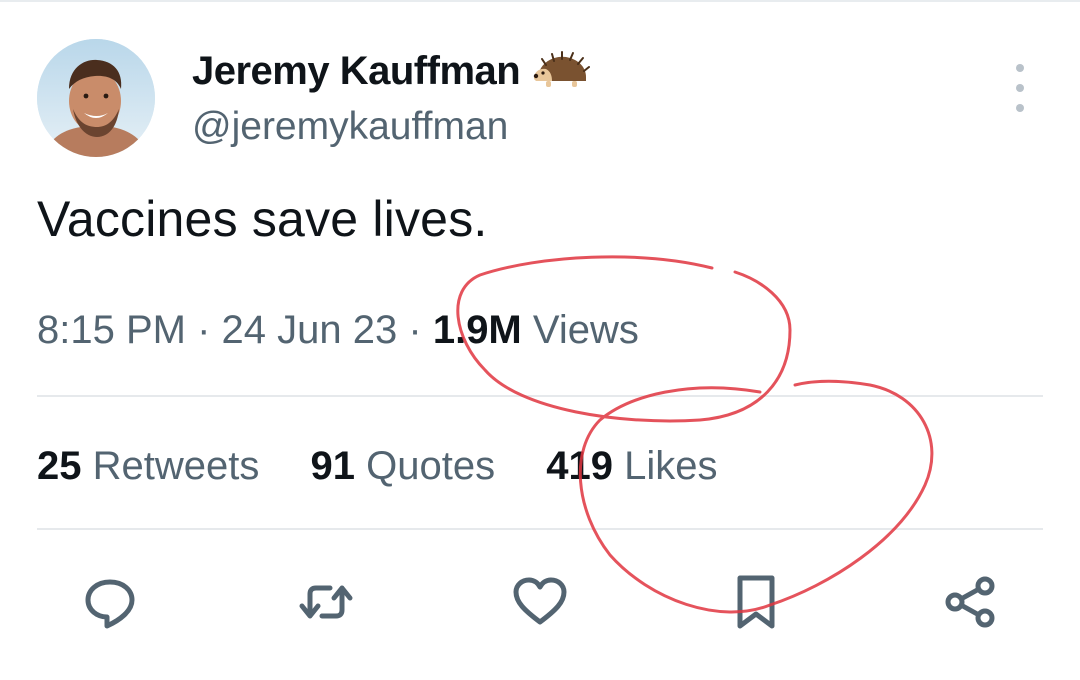 The height and width of the screenshot is (680, 1080). I want to click on quotes-label: Quotes, so click(431, 466).